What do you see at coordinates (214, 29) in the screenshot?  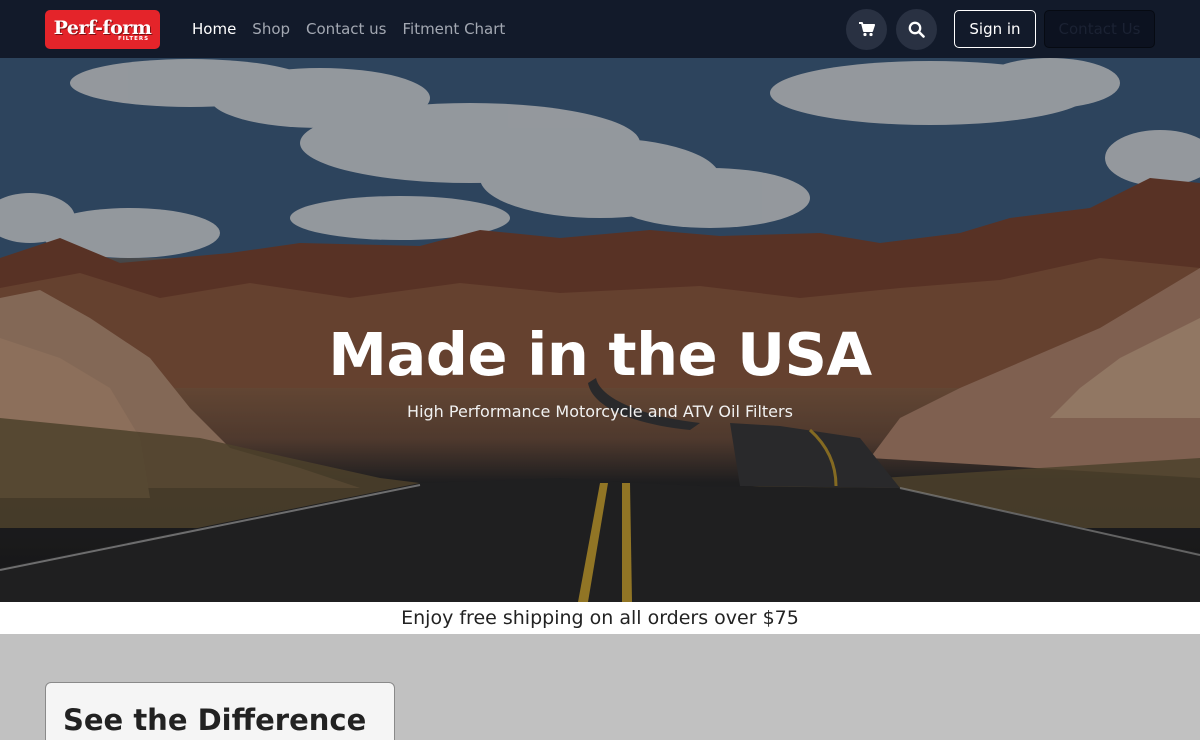 I see `nav-link-home: Home` at bounding box center [214, 29].